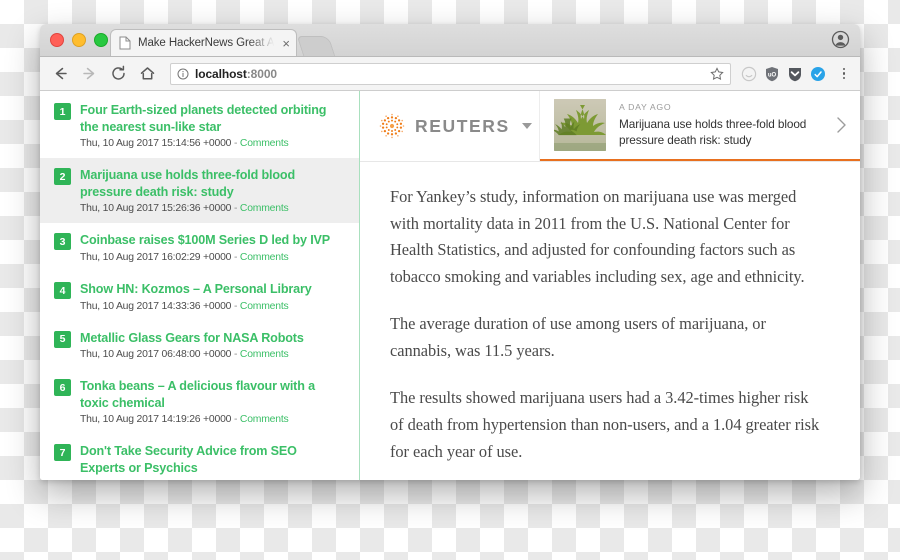 The width and height of the screenshot is (900, 560). What do you see at coordinates (212, 338) in the screenshot?
I see `story-title-link: Metallic Glass Gears for NASA Robots` at bounding box center [212, 338].